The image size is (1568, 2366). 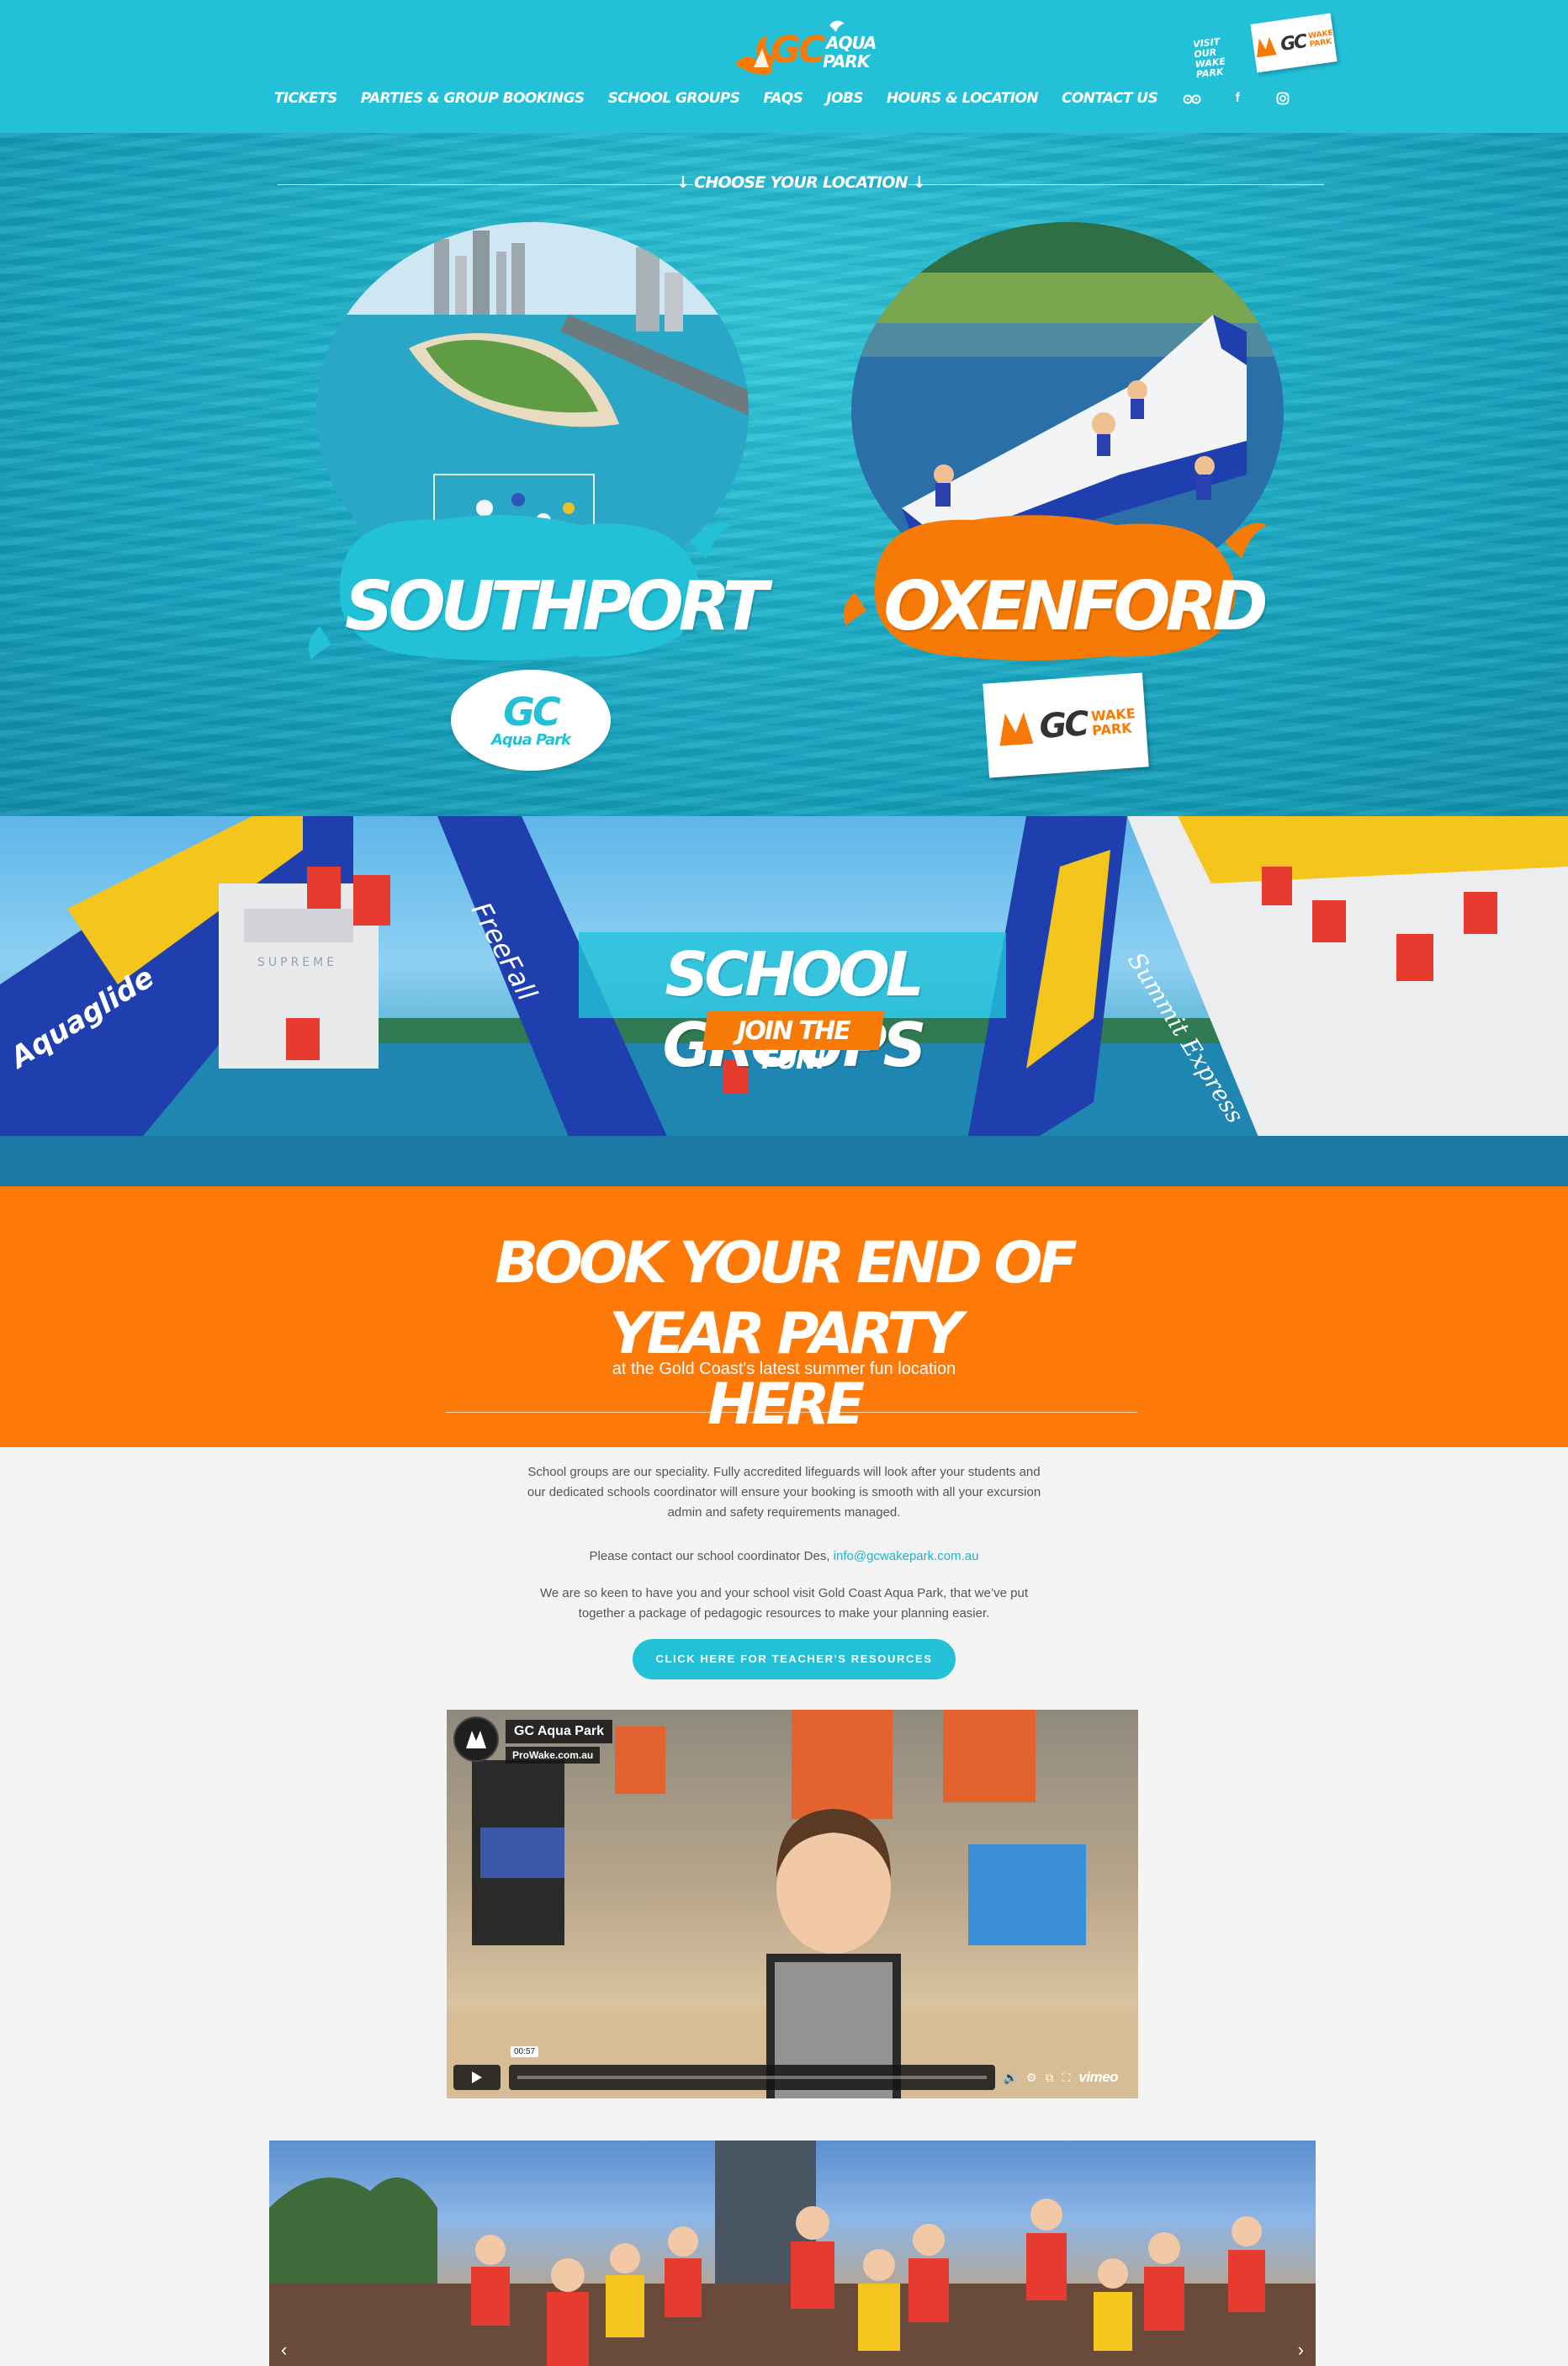 I want to click on video-channel-info: GC Aqua Park ProWake.com.au, so click(x=532, y=1740).